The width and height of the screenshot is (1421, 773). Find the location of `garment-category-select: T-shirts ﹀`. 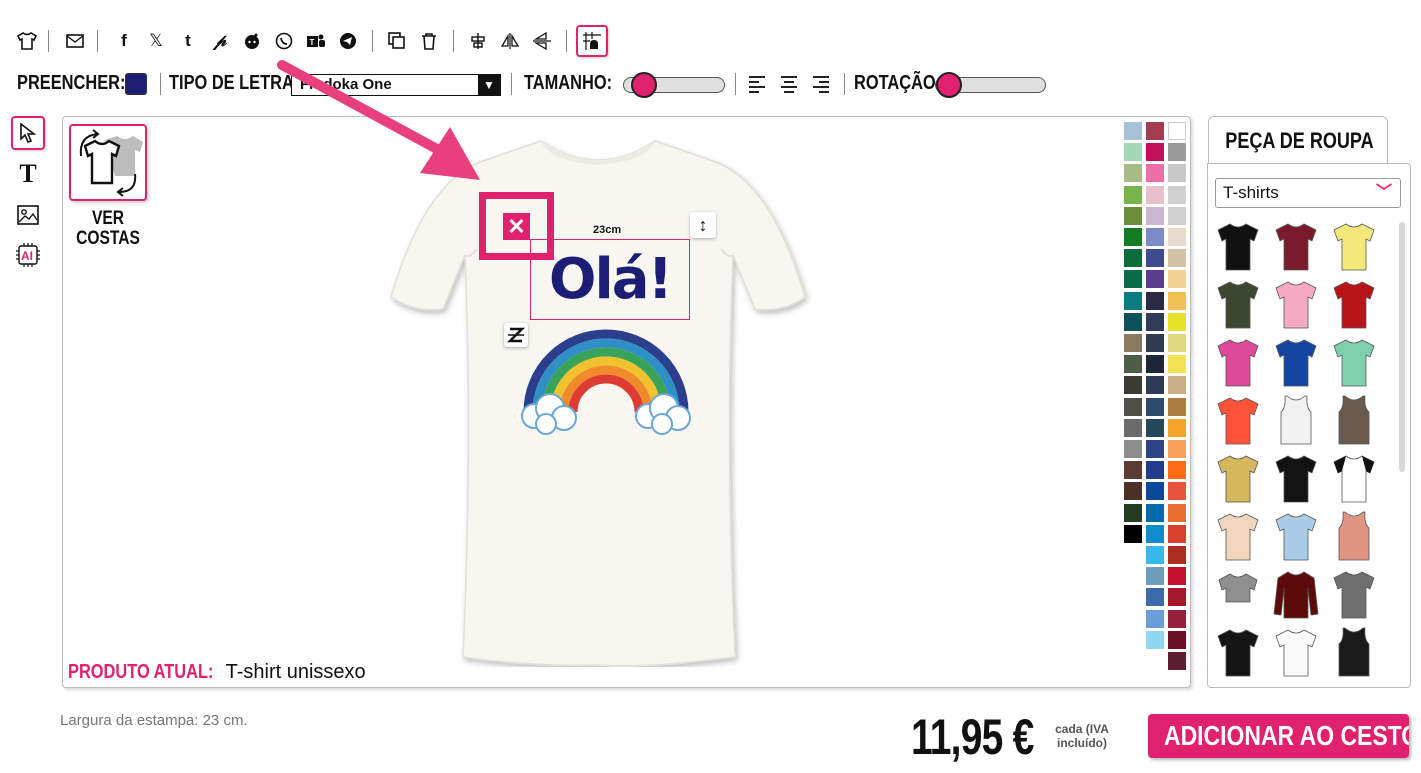

garment-category-select: T-shirts ﹀ is located at coordinates (1308, 193).